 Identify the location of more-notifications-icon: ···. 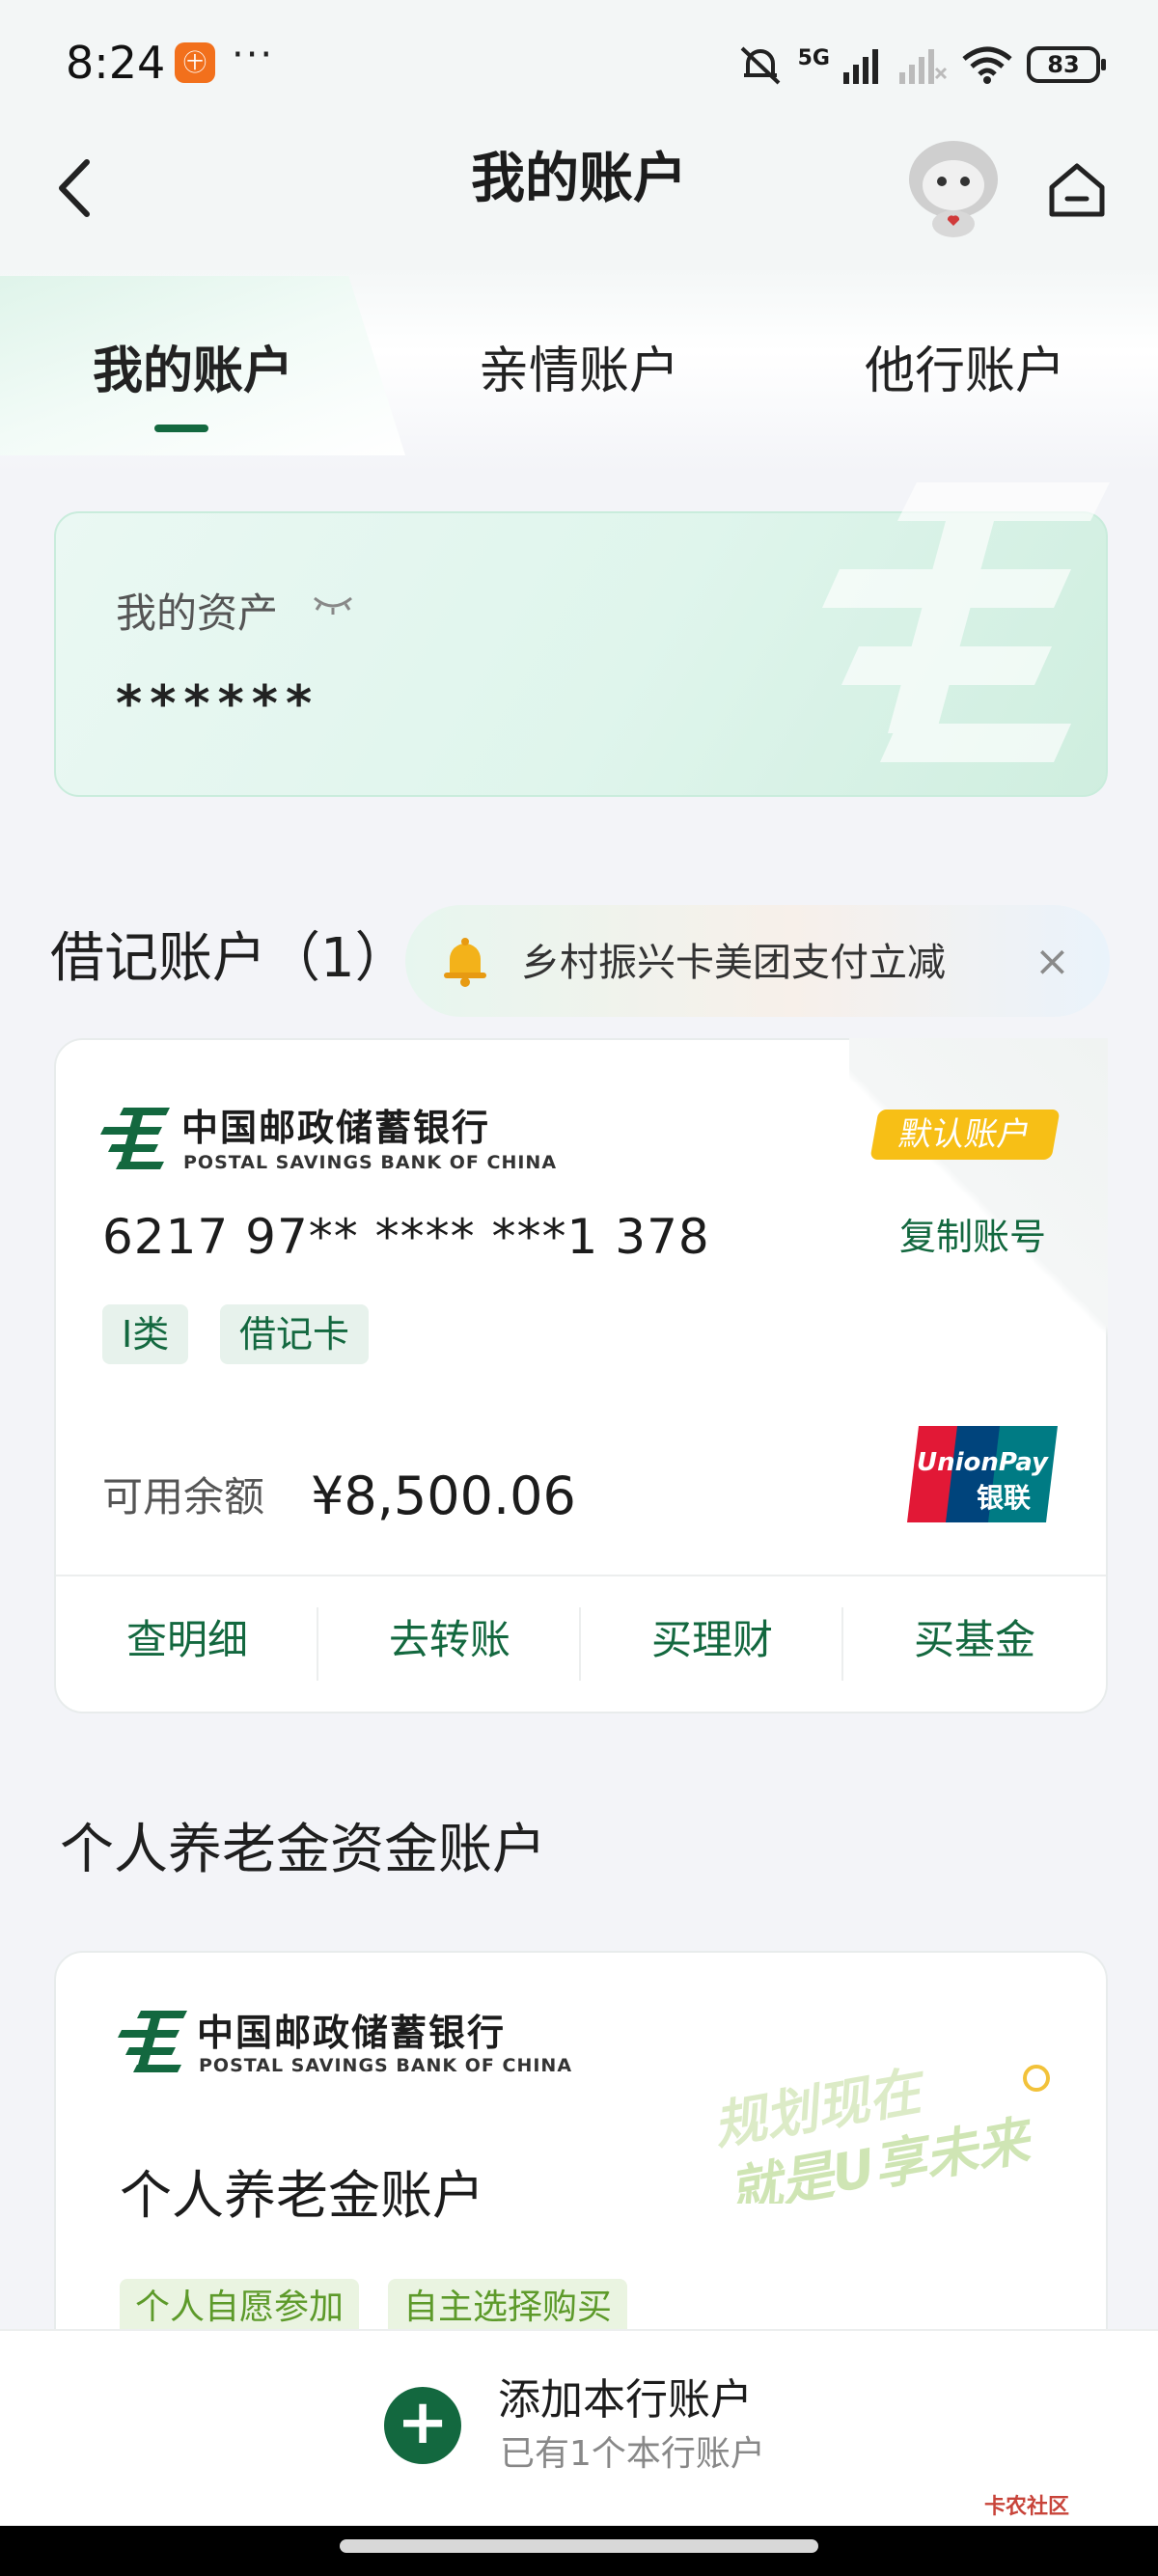
(253, 55).